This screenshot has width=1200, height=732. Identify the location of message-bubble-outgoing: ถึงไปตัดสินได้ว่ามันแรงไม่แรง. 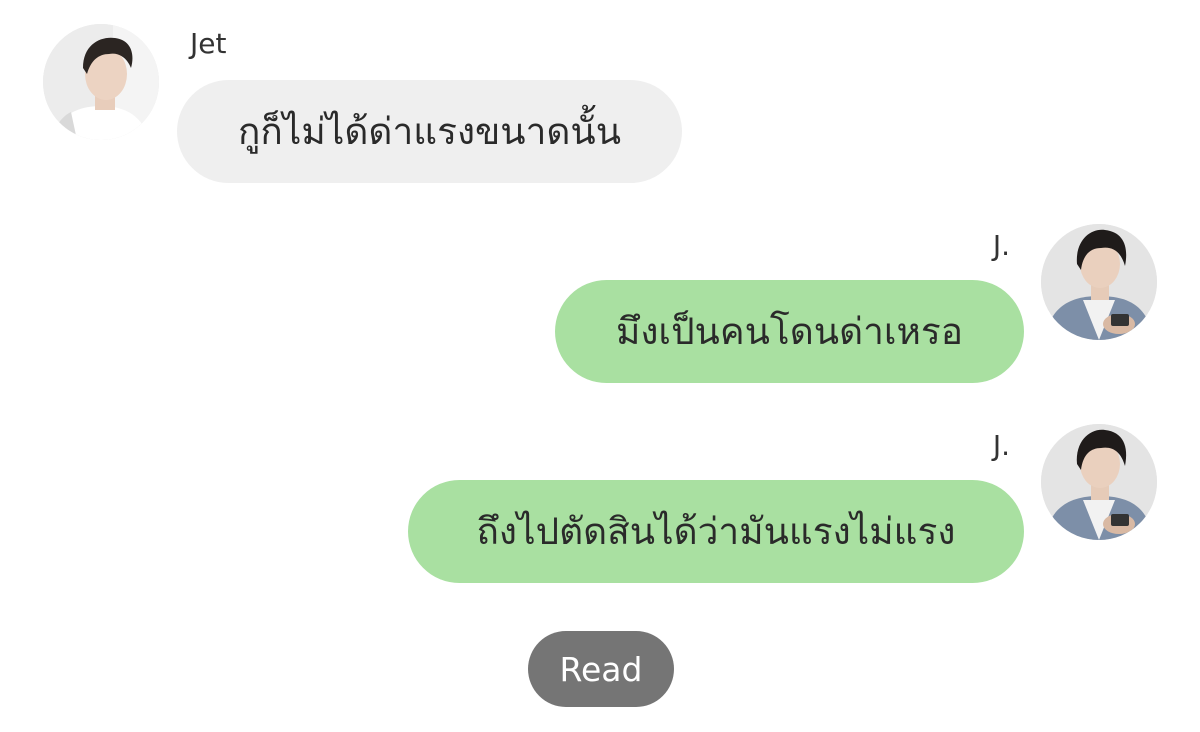
(716, 531).